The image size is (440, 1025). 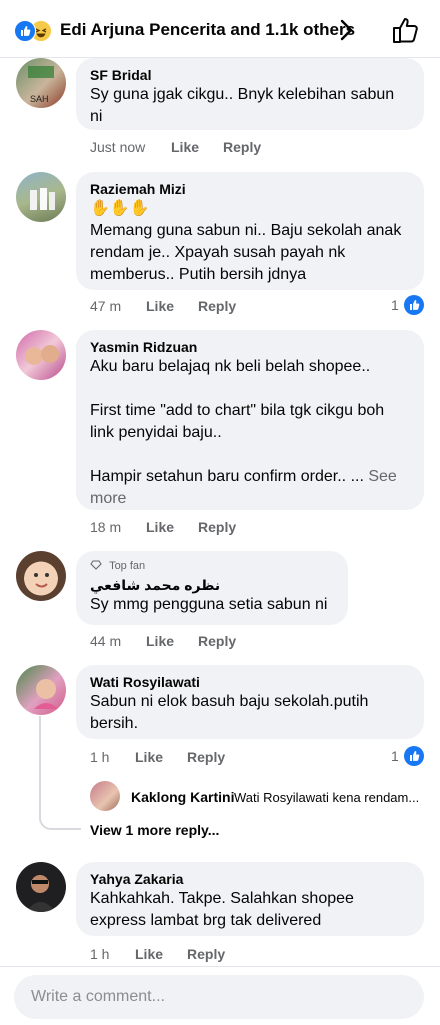 I want to click on reactions-header: Edi Arjuna Pencerita and 1.1k others, so click(x=220, y=29).